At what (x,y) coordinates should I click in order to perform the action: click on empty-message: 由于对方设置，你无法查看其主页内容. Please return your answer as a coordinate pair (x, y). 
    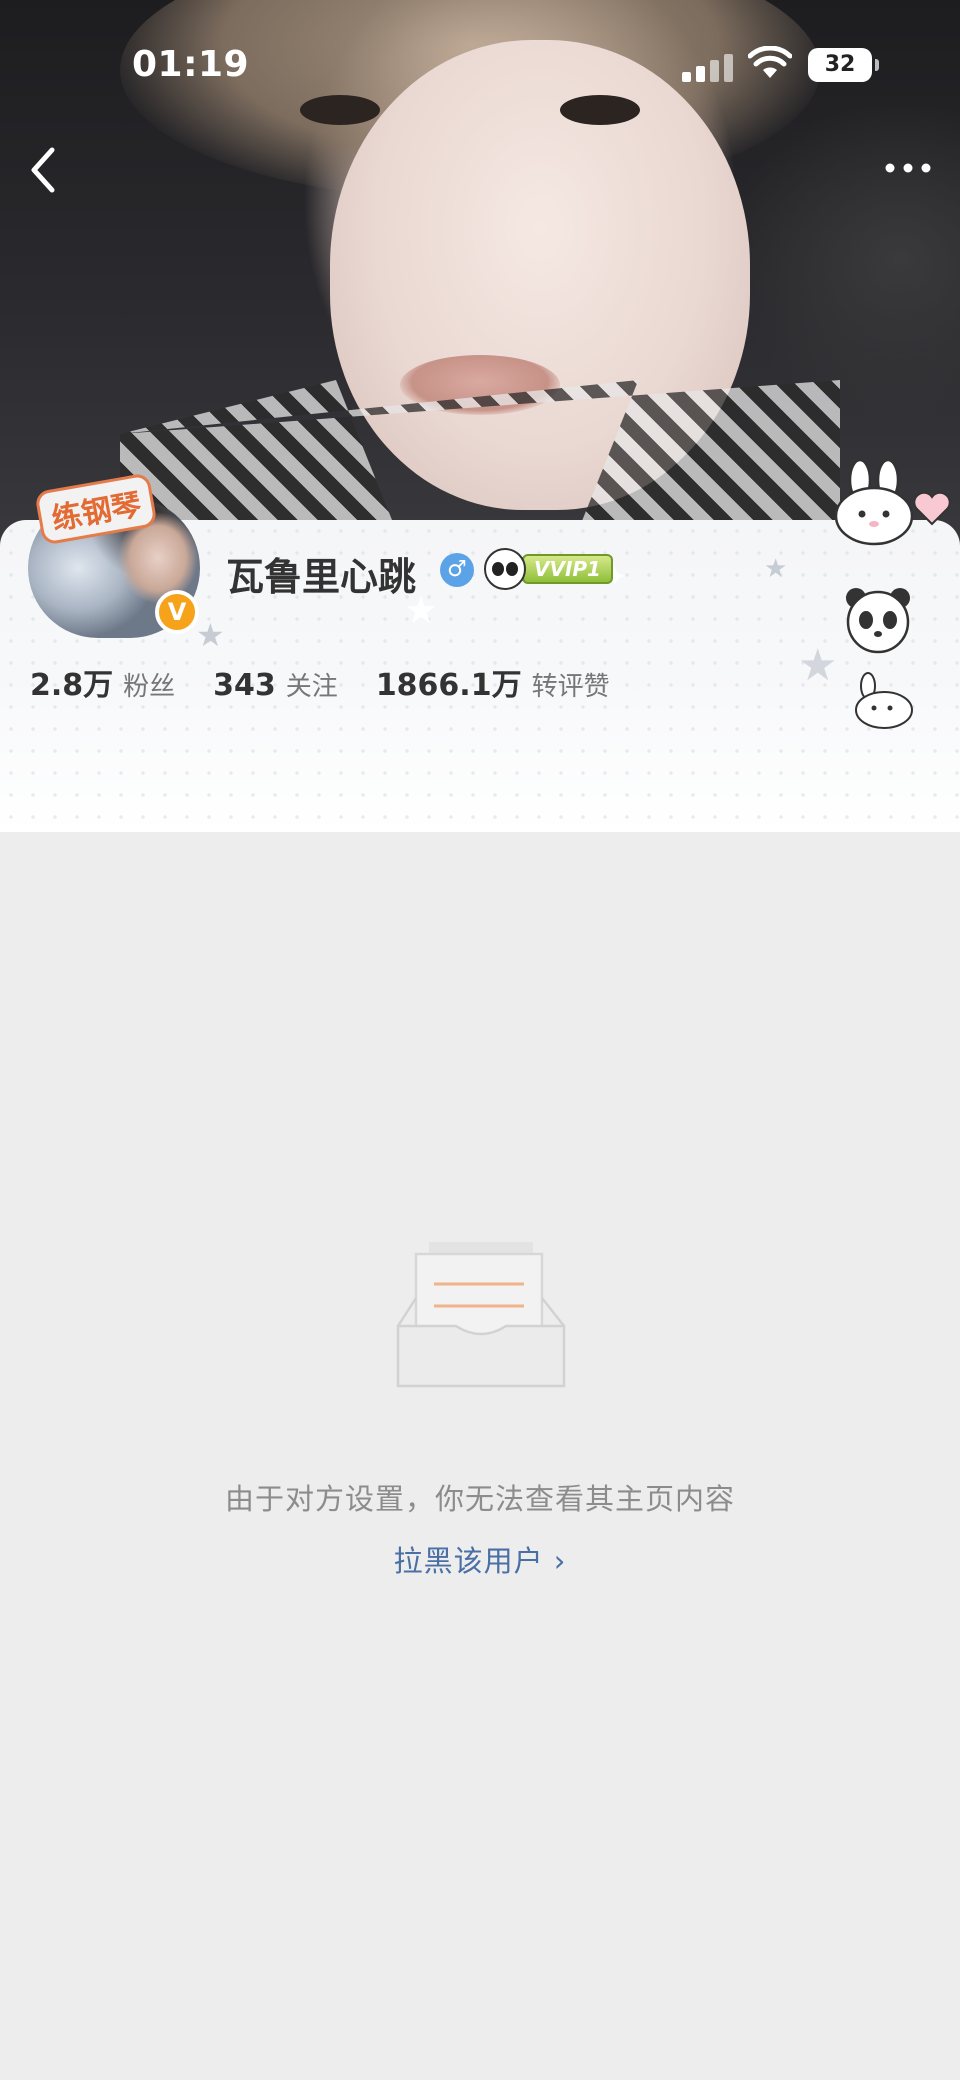
    Looking at the image, I should click on (479, 1499).